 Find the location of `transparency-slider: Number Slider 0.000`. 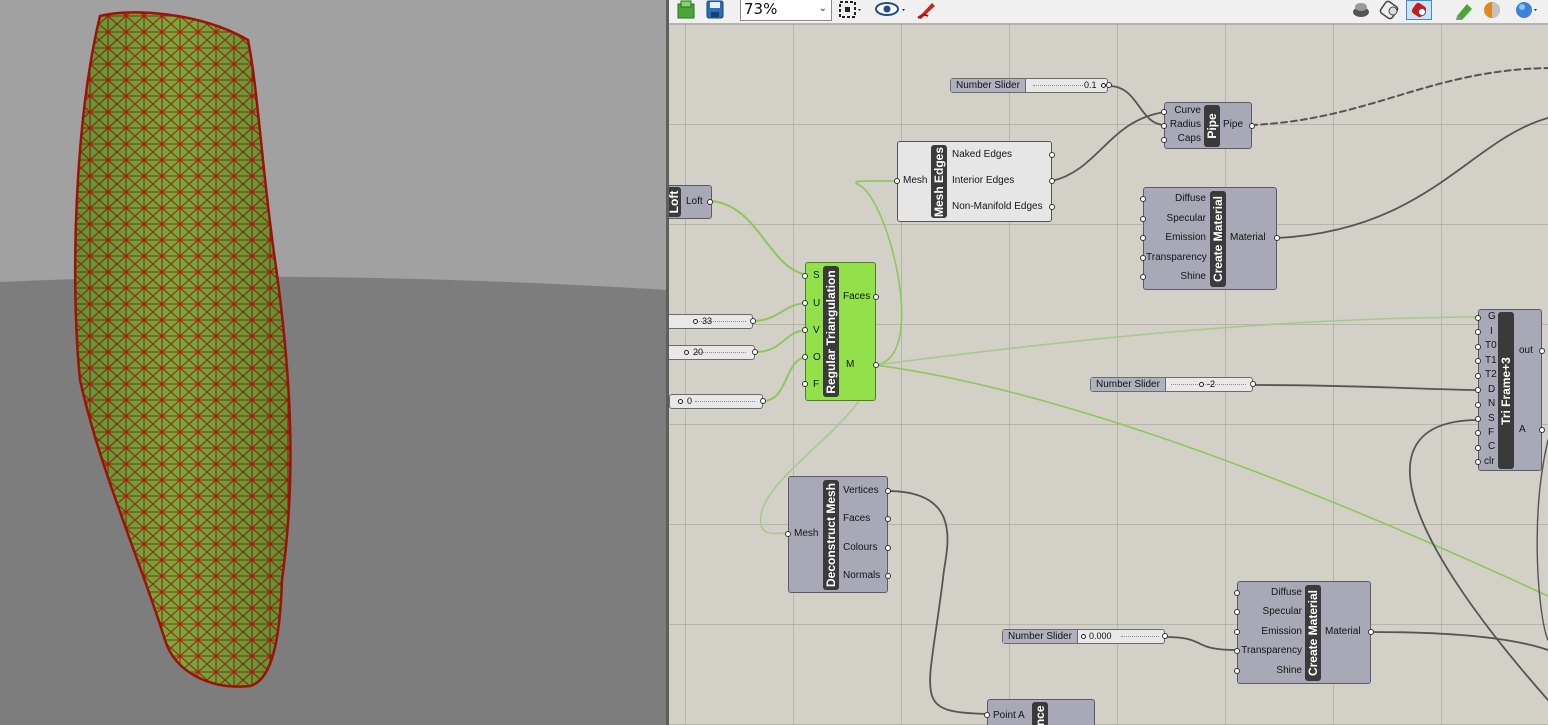

transparency-slider: Number Slider 0.000 is located at coordinates (1083, 636).